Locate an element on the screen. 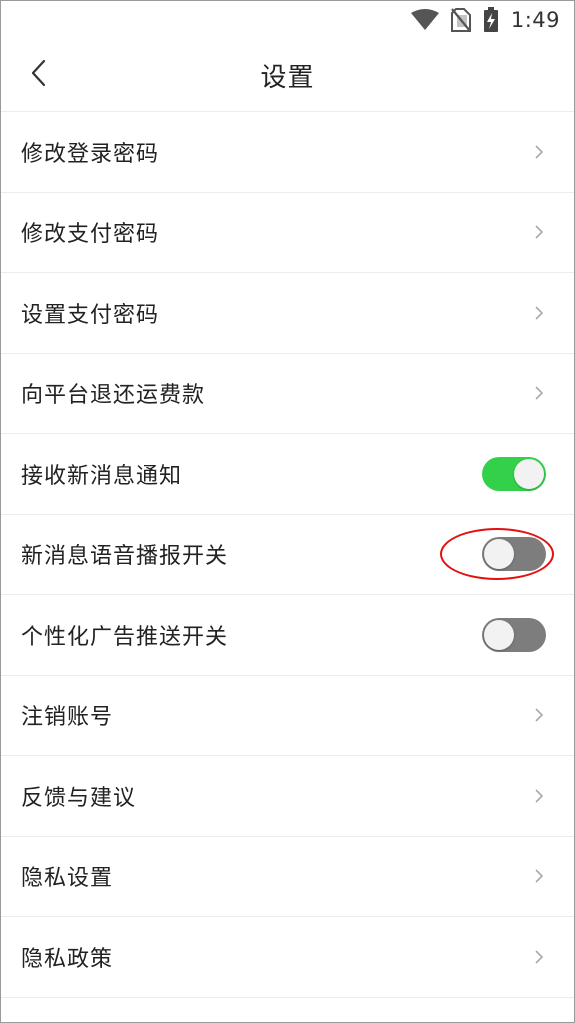 Image resolution: width=575 pixels, height=1023 pixels. setting-label: 个性化广告推送开关 is located at coordinates (125, 637).